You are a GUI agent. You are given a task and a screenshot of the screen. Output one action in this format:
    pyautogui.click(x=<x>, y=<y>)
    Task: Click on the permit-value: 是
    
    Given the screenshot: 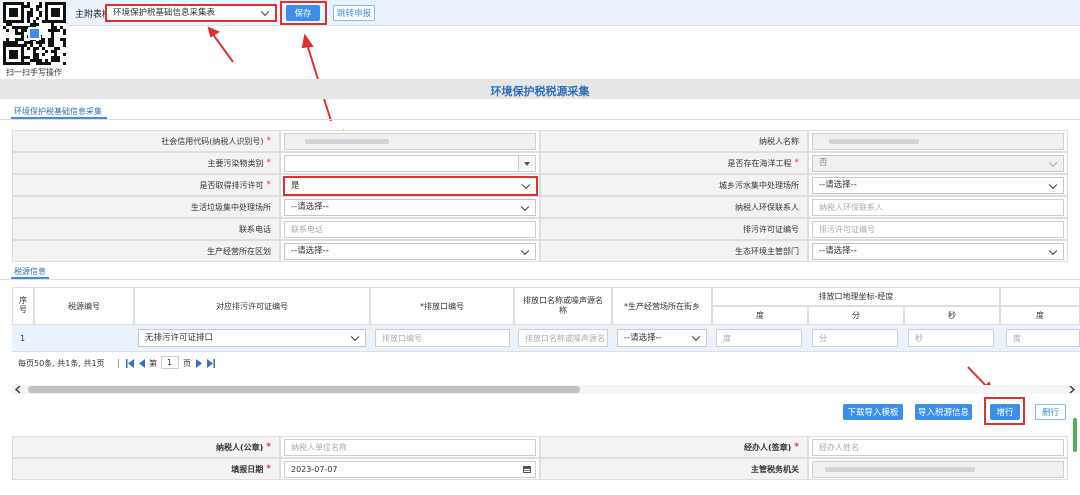 What is the action you would take?
    pyautogui.click(x=295, y=185)
    